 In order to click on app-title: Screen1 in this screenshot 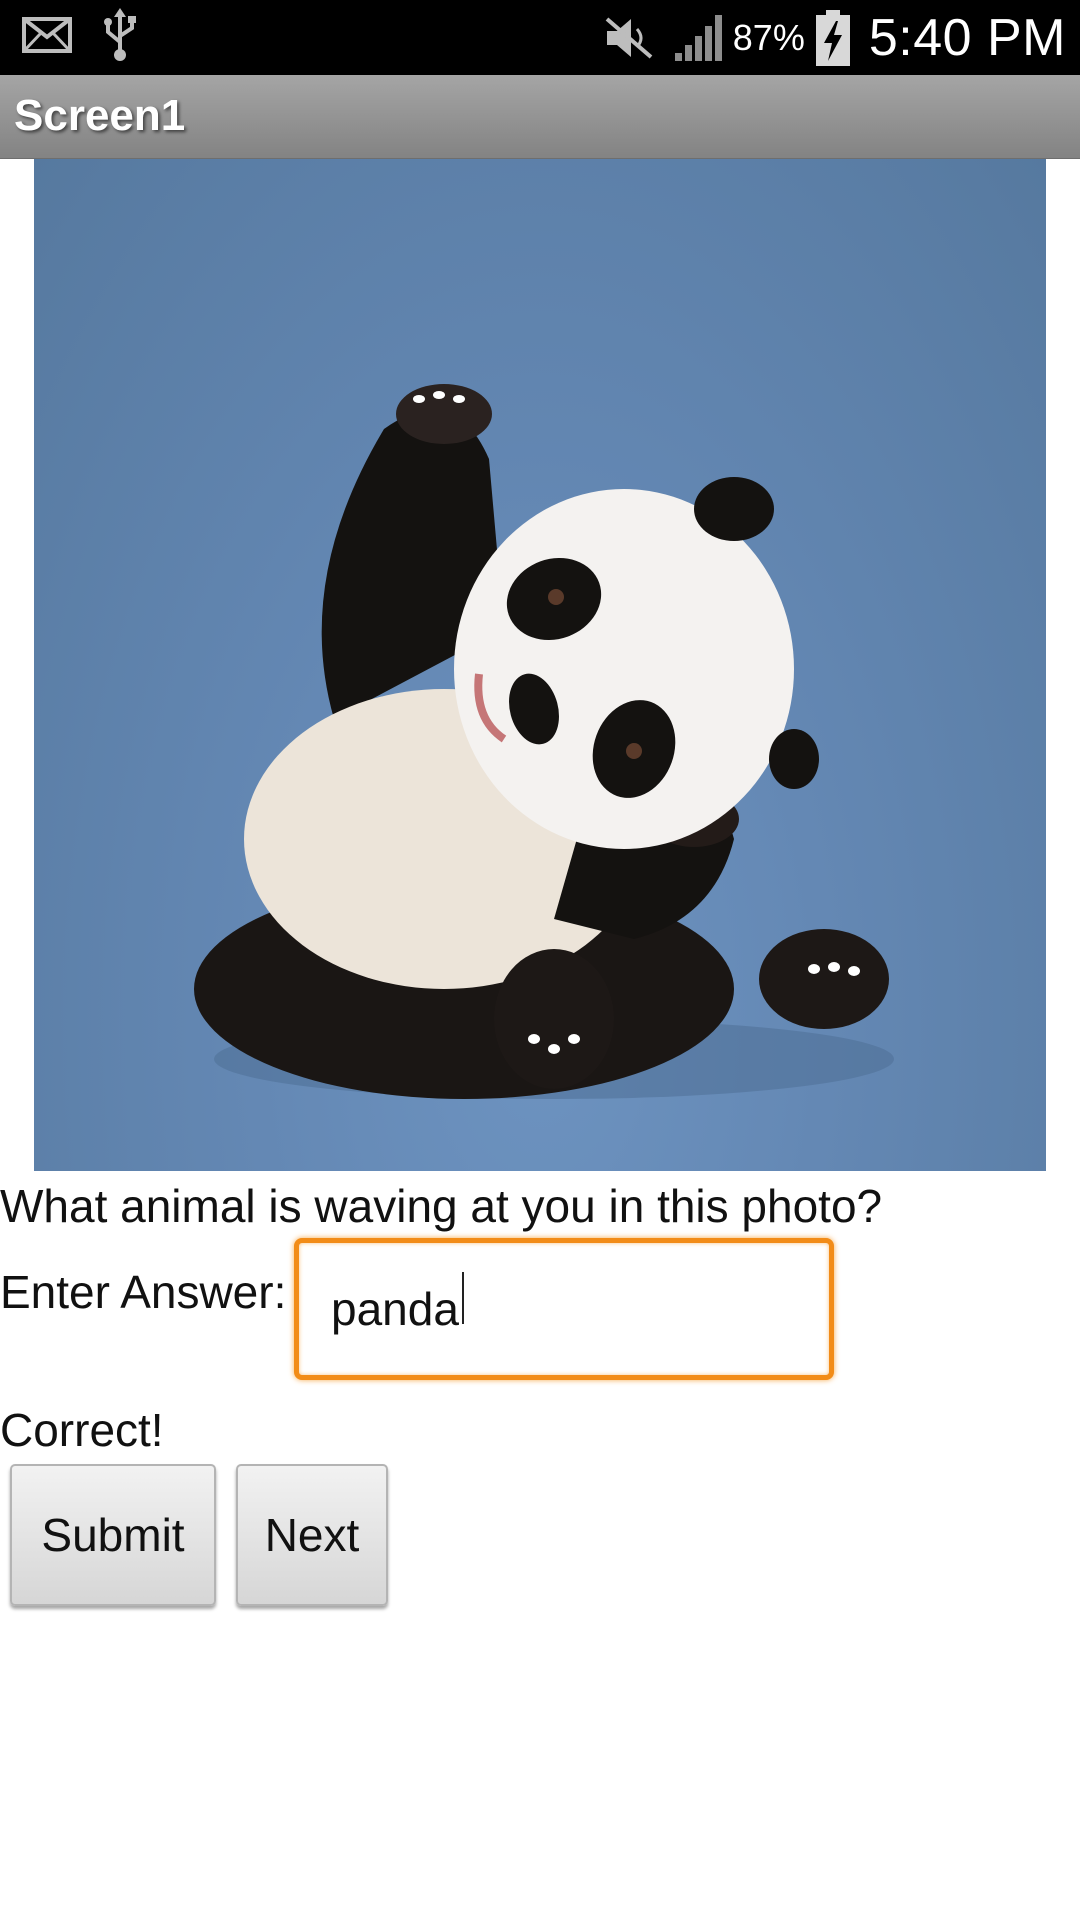, I will do `click(100, 115)`.